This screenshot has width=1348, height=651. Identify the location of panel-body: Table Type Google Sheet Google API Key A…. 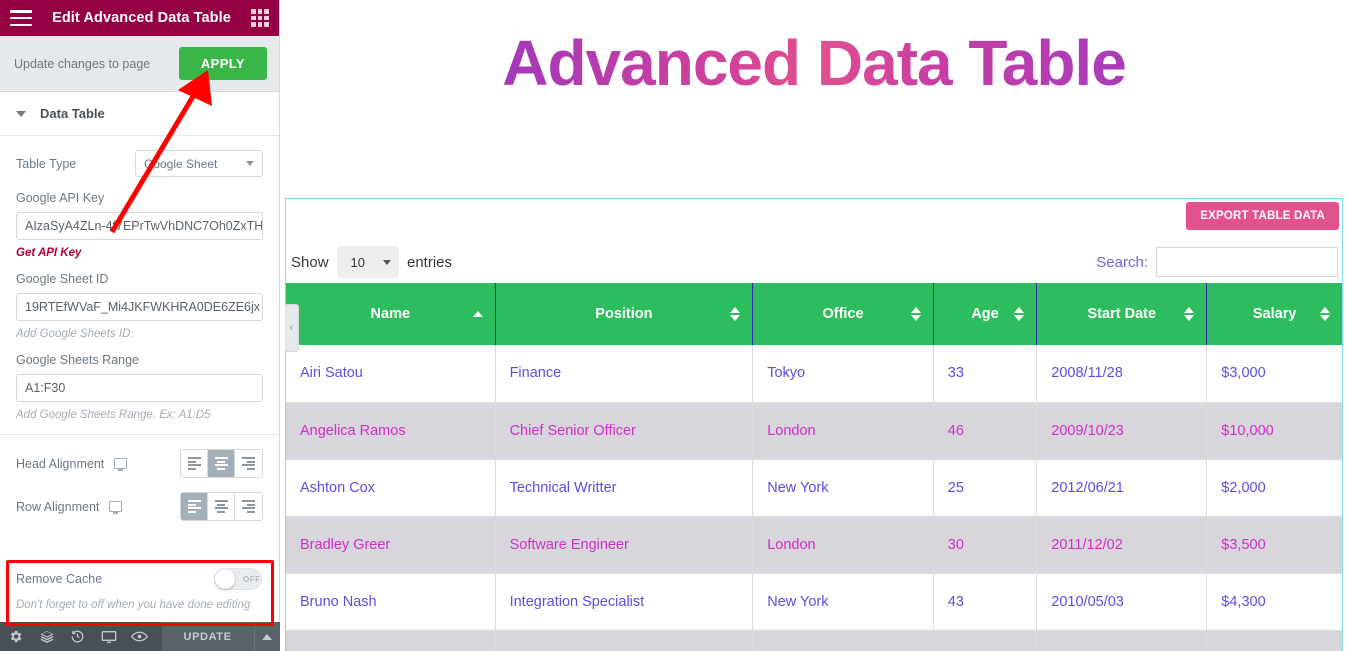
(139, 328).